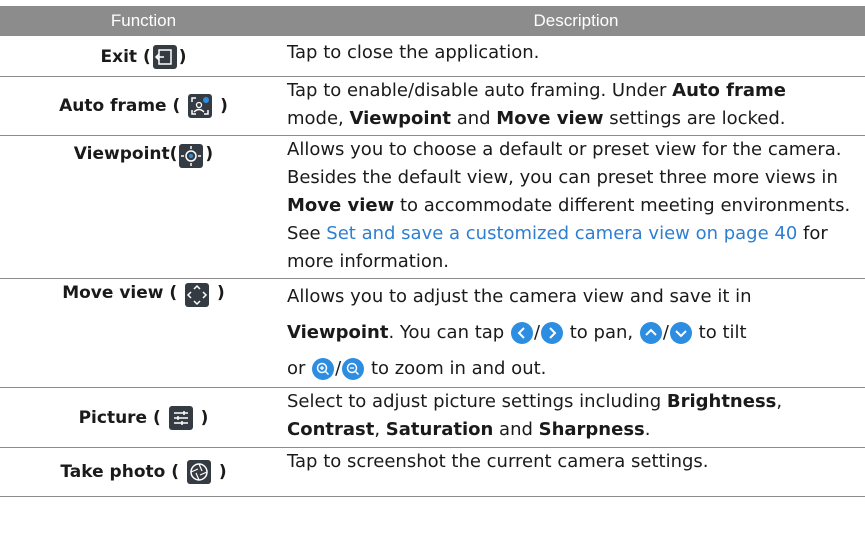 The image size is (865, 534). Describe the element at coordinates (180, 417) in the screenshot. I see `picture-icon` at that location.